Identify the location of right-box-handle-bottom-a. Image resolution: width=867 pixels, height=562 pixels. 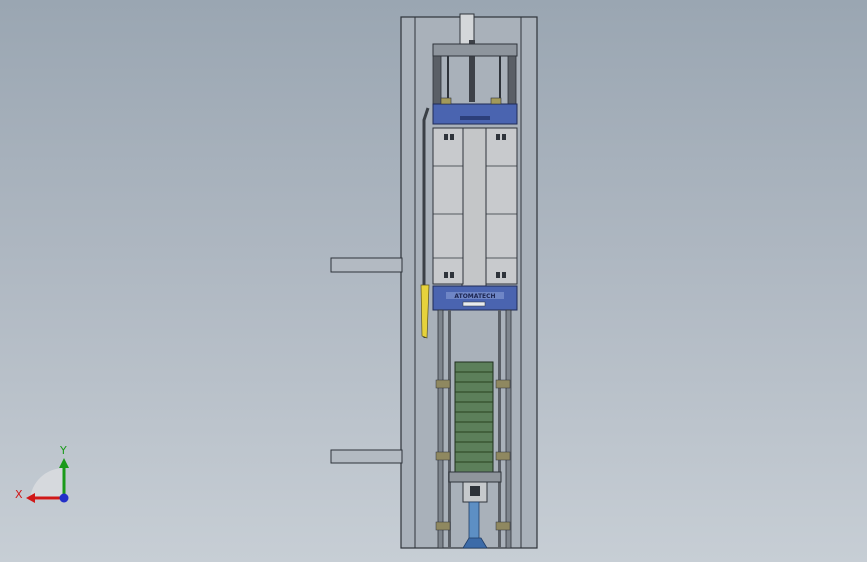
(498, 275).